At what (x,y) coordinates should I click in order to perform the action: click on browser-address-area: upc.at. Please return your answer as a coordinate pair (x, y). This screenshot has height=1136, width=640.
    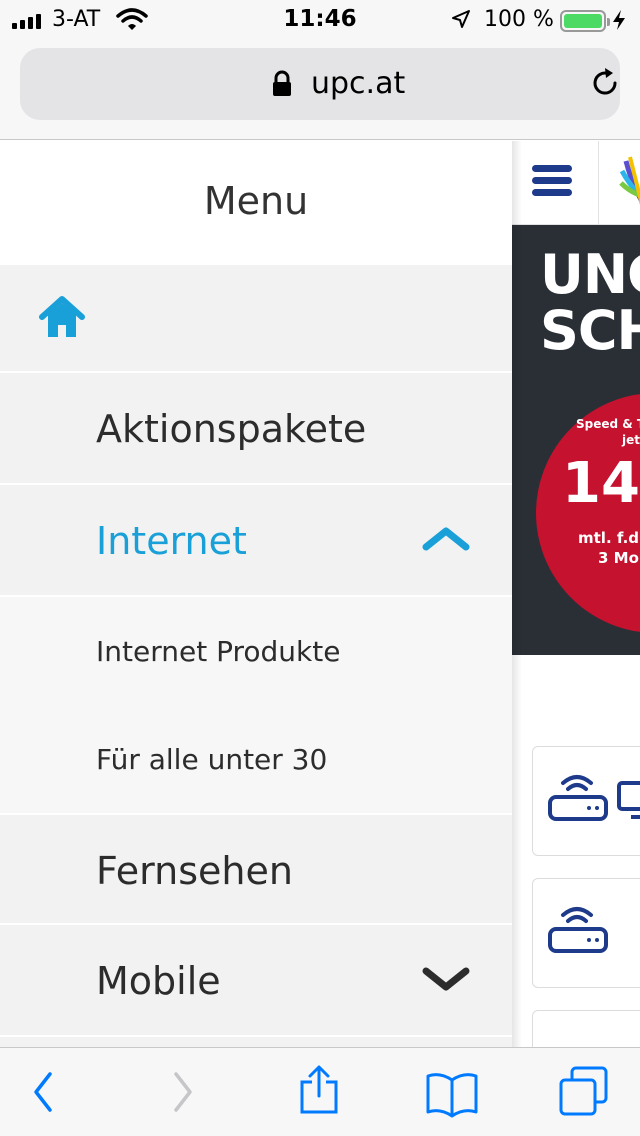
    Looking at the image, I should click on (320, 90).